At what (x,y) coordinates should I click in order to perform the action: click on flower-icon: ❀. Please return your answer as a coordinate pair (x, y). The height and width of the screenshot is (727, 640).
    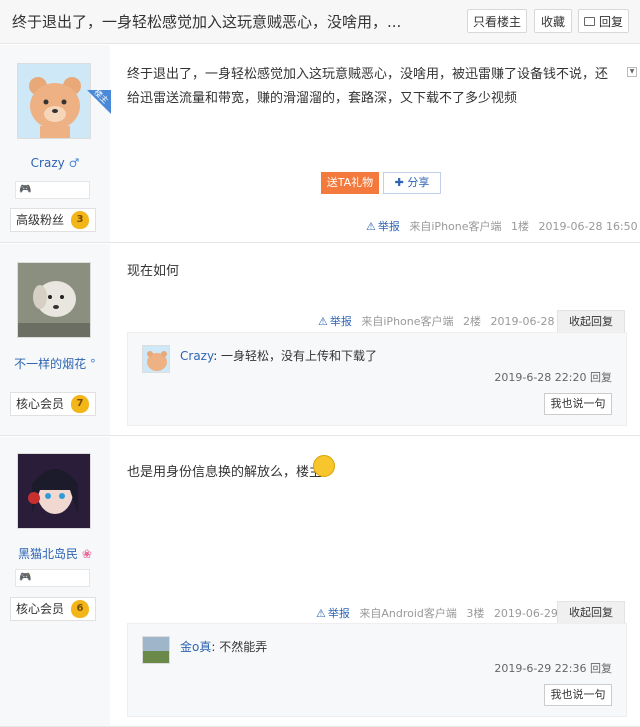
    Looking at the image, I should click on (86, 554).